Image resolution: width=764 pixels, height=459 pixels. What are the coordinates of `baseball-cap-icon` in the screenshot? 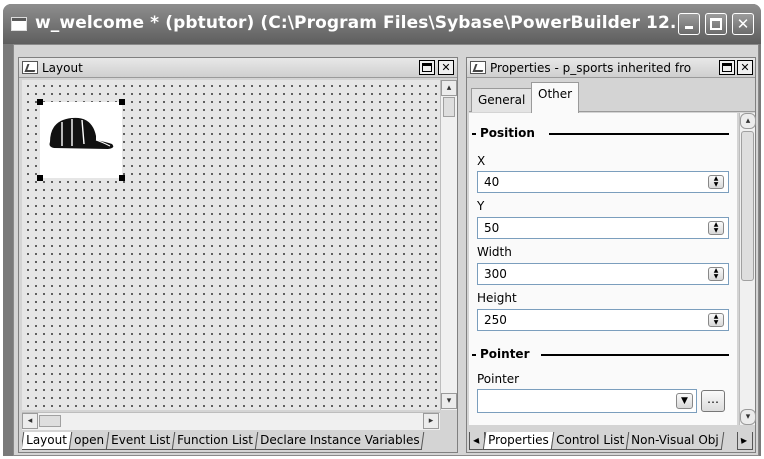 It's located at (81, 133).